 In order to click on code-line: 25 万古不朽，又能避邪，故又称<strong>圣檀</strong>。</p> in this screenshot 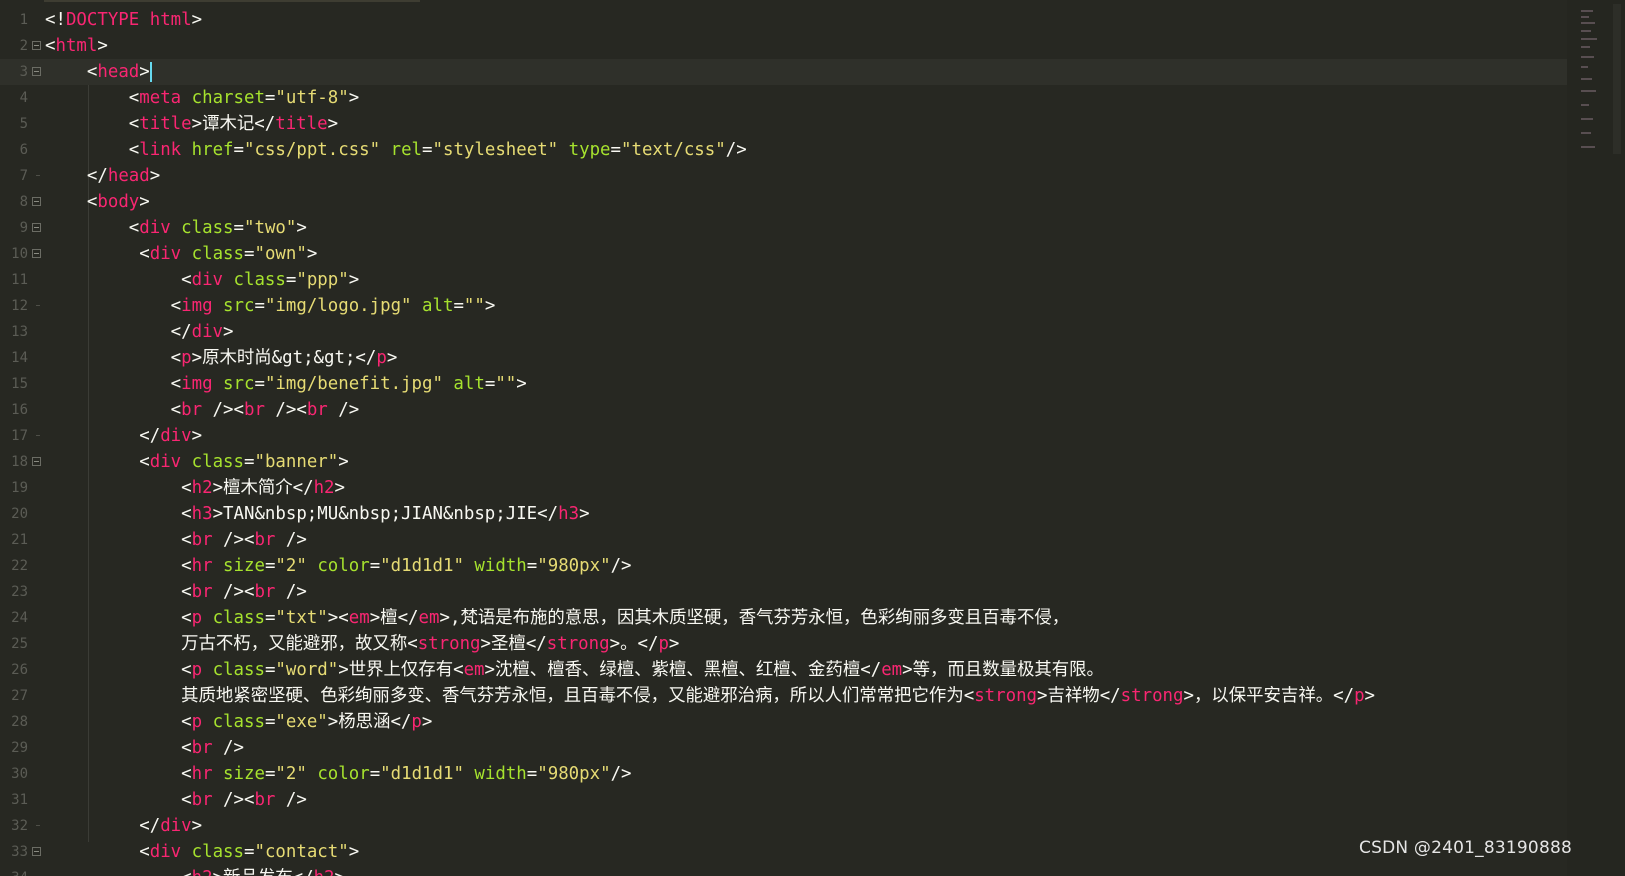, I will do `click(800, 644)`.